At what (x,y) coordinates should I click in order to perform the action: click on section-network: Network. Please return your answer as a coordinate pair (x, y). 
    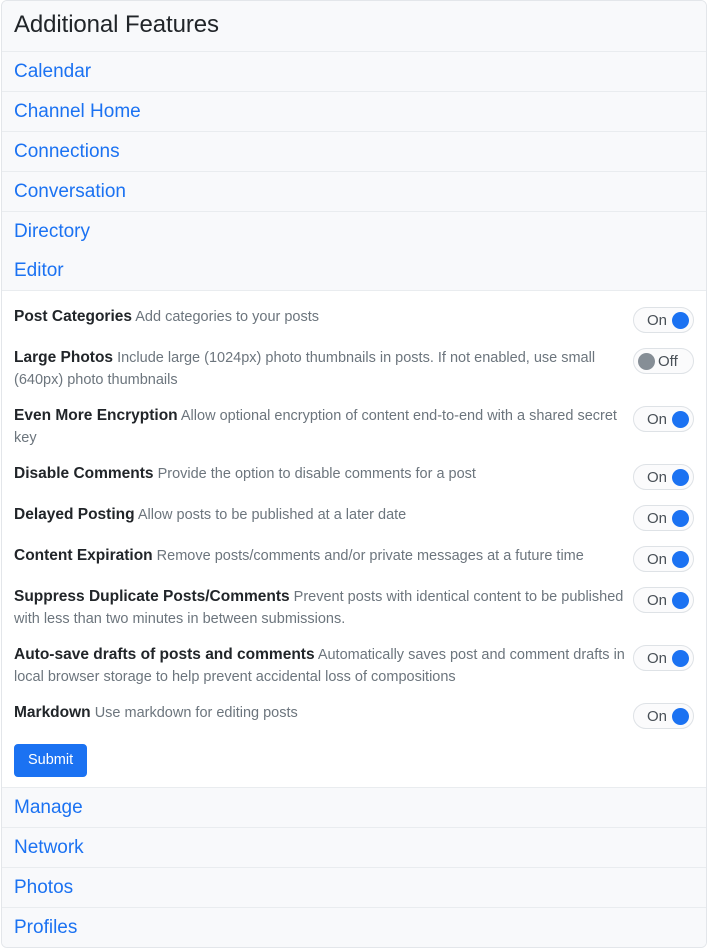
    Looking at the image, I should click on (354, 848).